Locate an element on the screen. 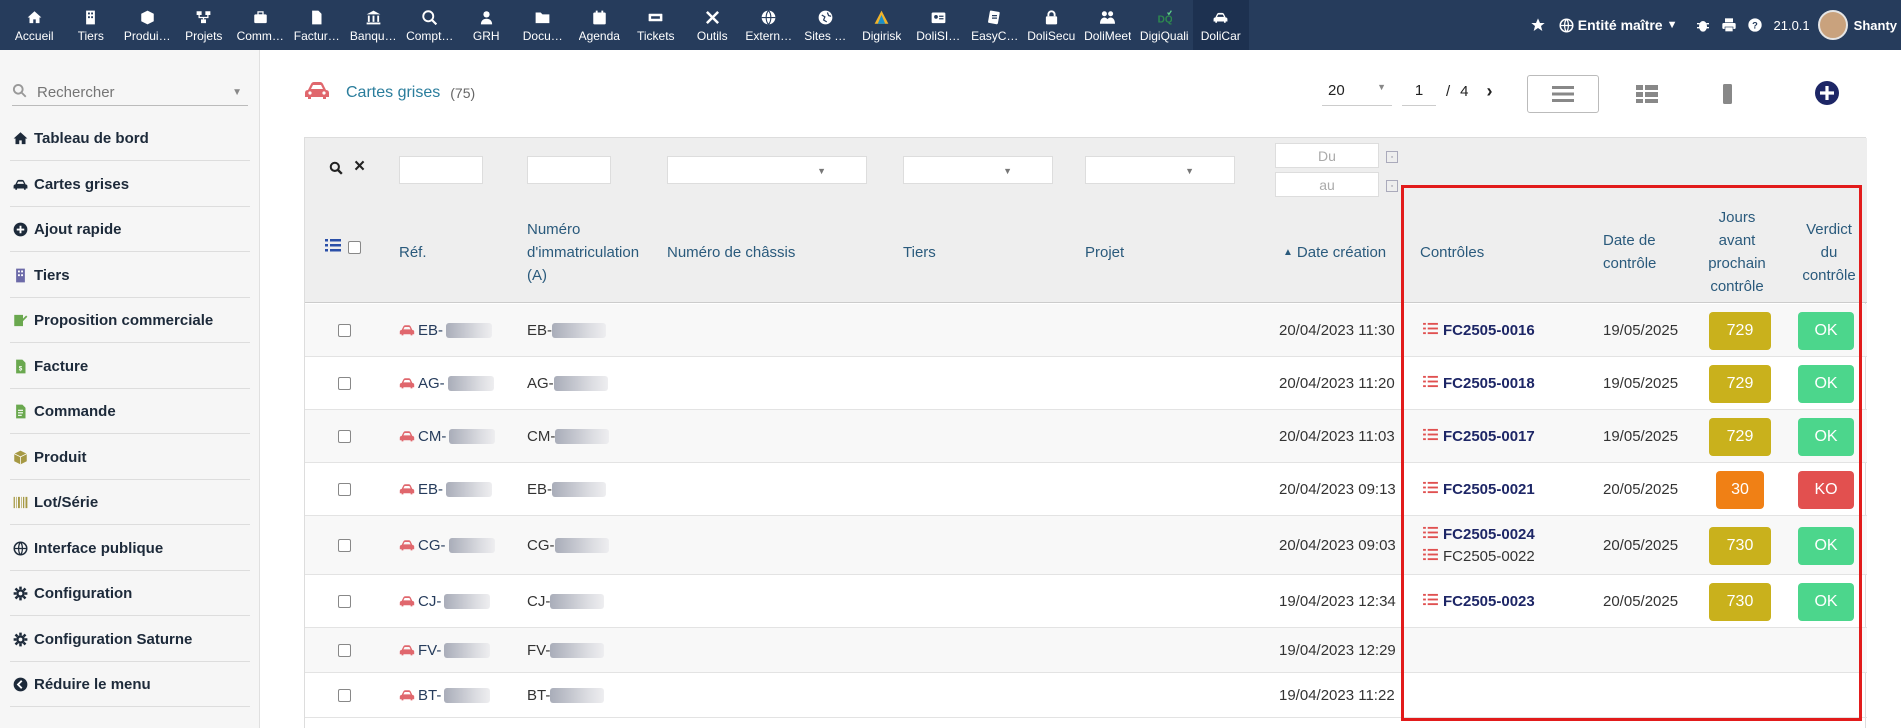 The image size is (1901, 728). star-icon is located at coordinates (1538, 25).